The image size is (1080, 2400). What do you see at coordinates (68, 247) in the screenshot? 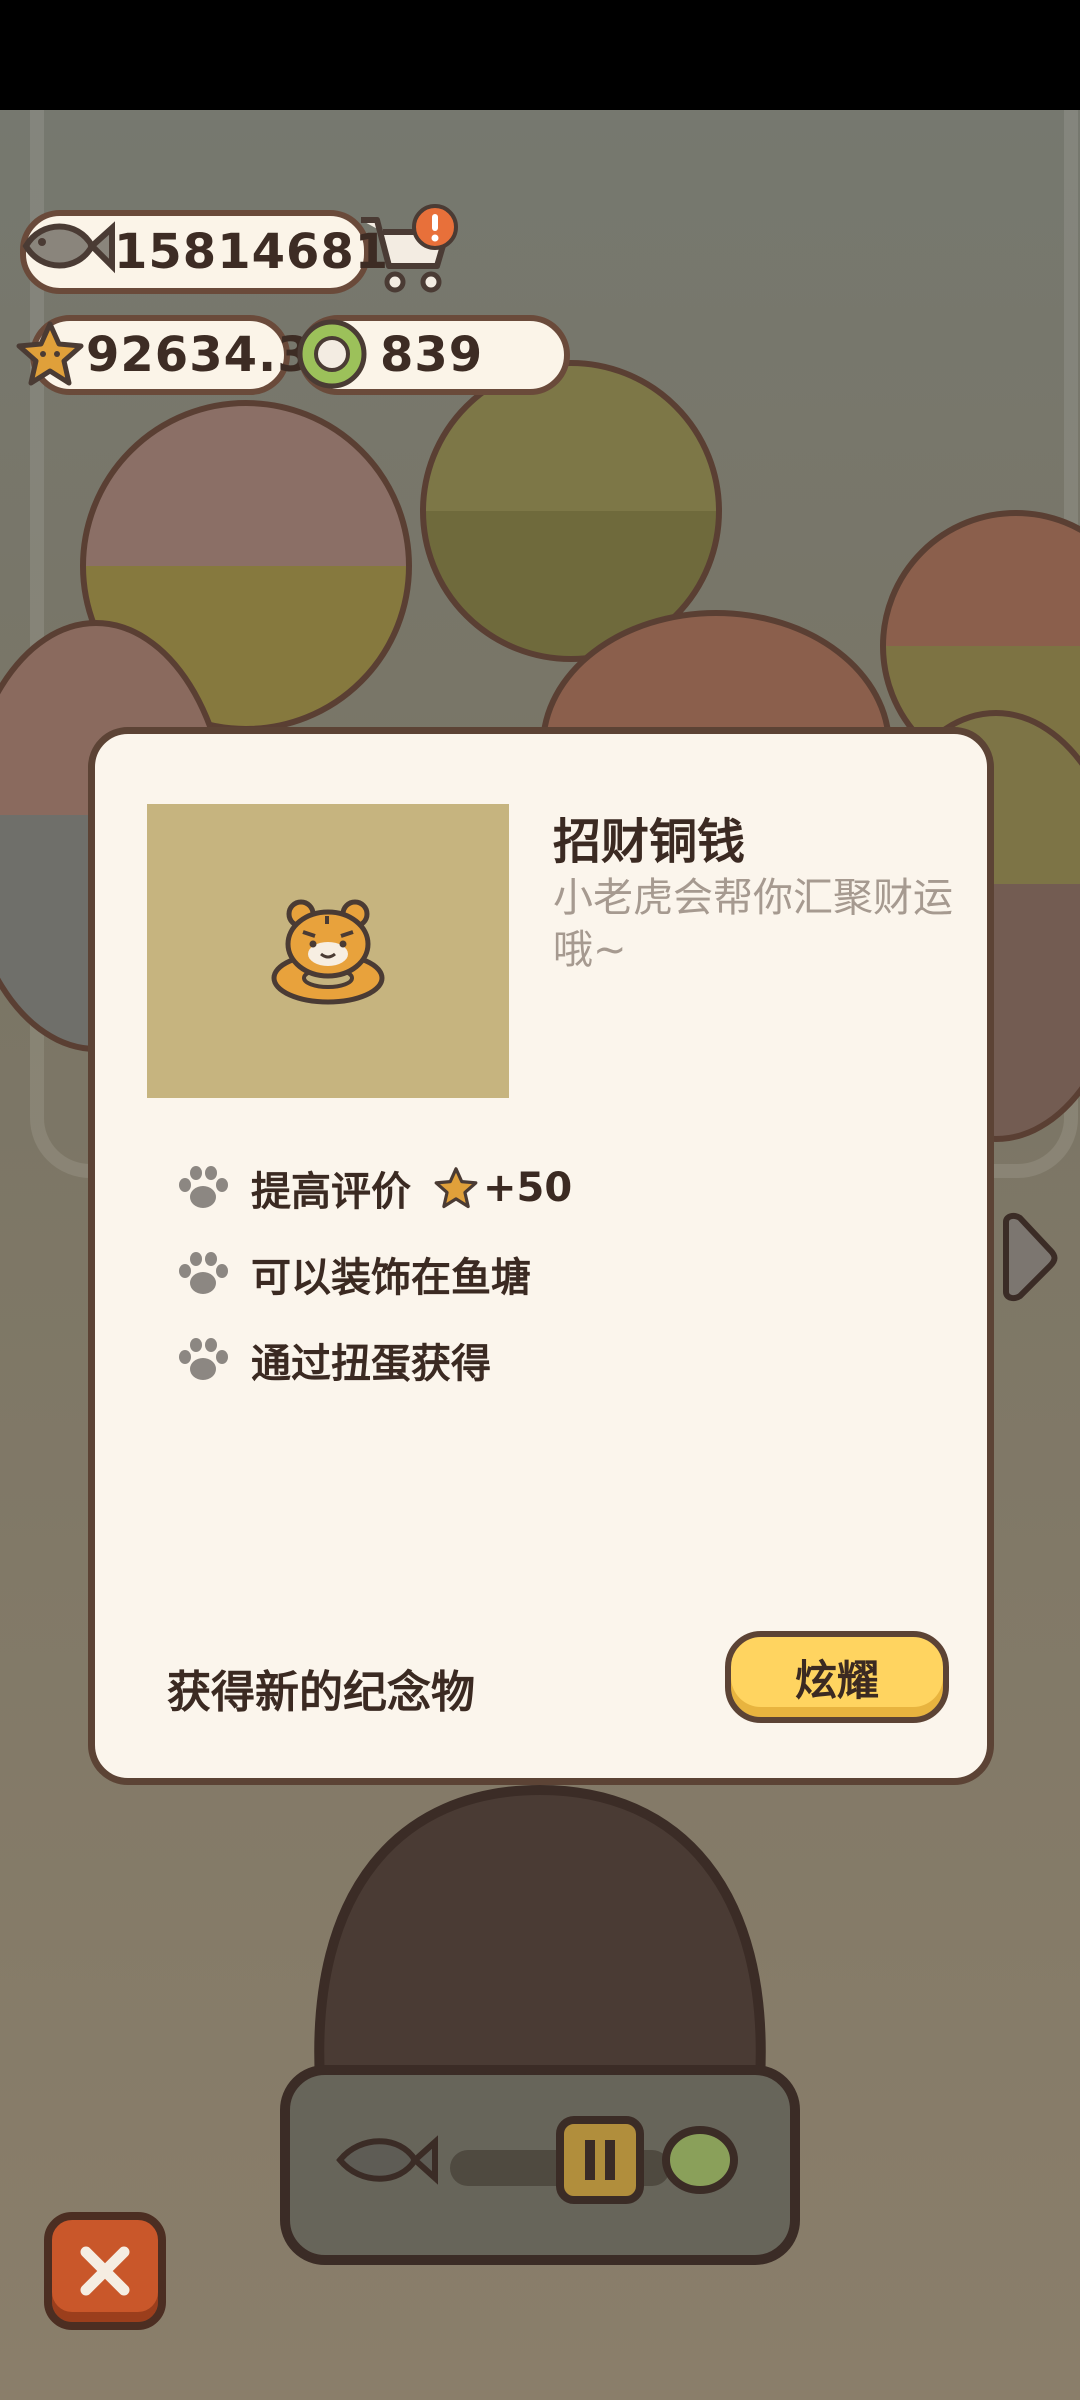
I see `fish-icon` at bounding box center [68, 247].